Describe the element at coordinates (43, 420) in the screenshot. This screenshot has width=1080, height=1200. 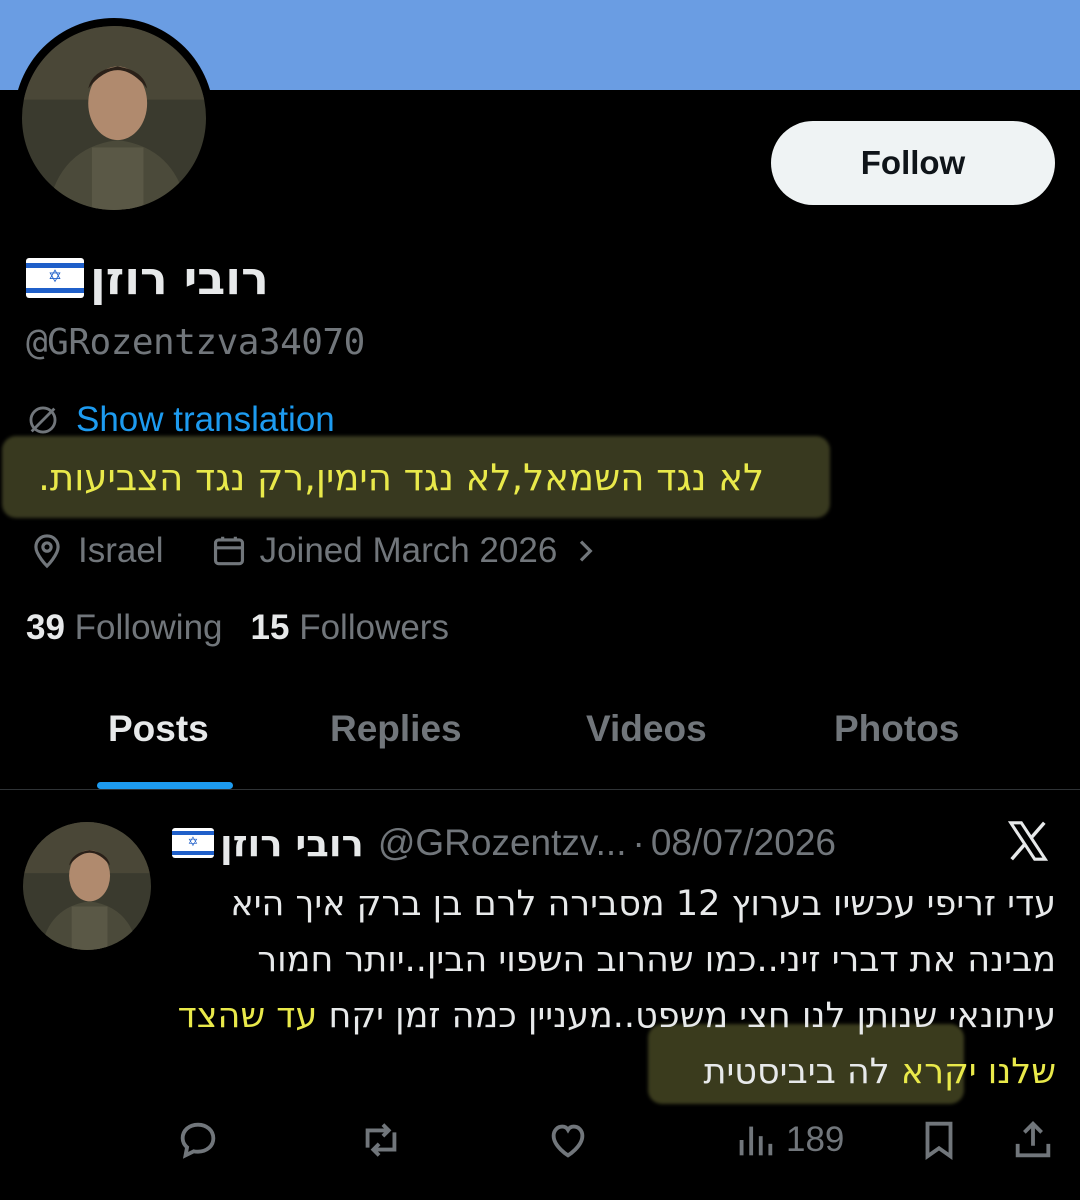
I see `translate-icon` at that location.